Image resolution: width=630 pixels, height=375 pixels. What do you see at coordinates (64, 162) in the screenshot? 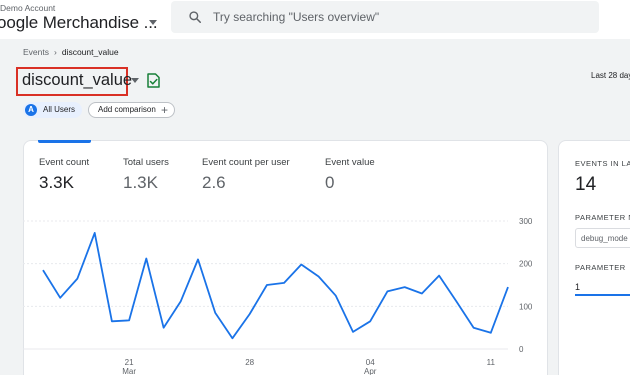
I see `metric-label: Event count` at bounding box center [64, 162].